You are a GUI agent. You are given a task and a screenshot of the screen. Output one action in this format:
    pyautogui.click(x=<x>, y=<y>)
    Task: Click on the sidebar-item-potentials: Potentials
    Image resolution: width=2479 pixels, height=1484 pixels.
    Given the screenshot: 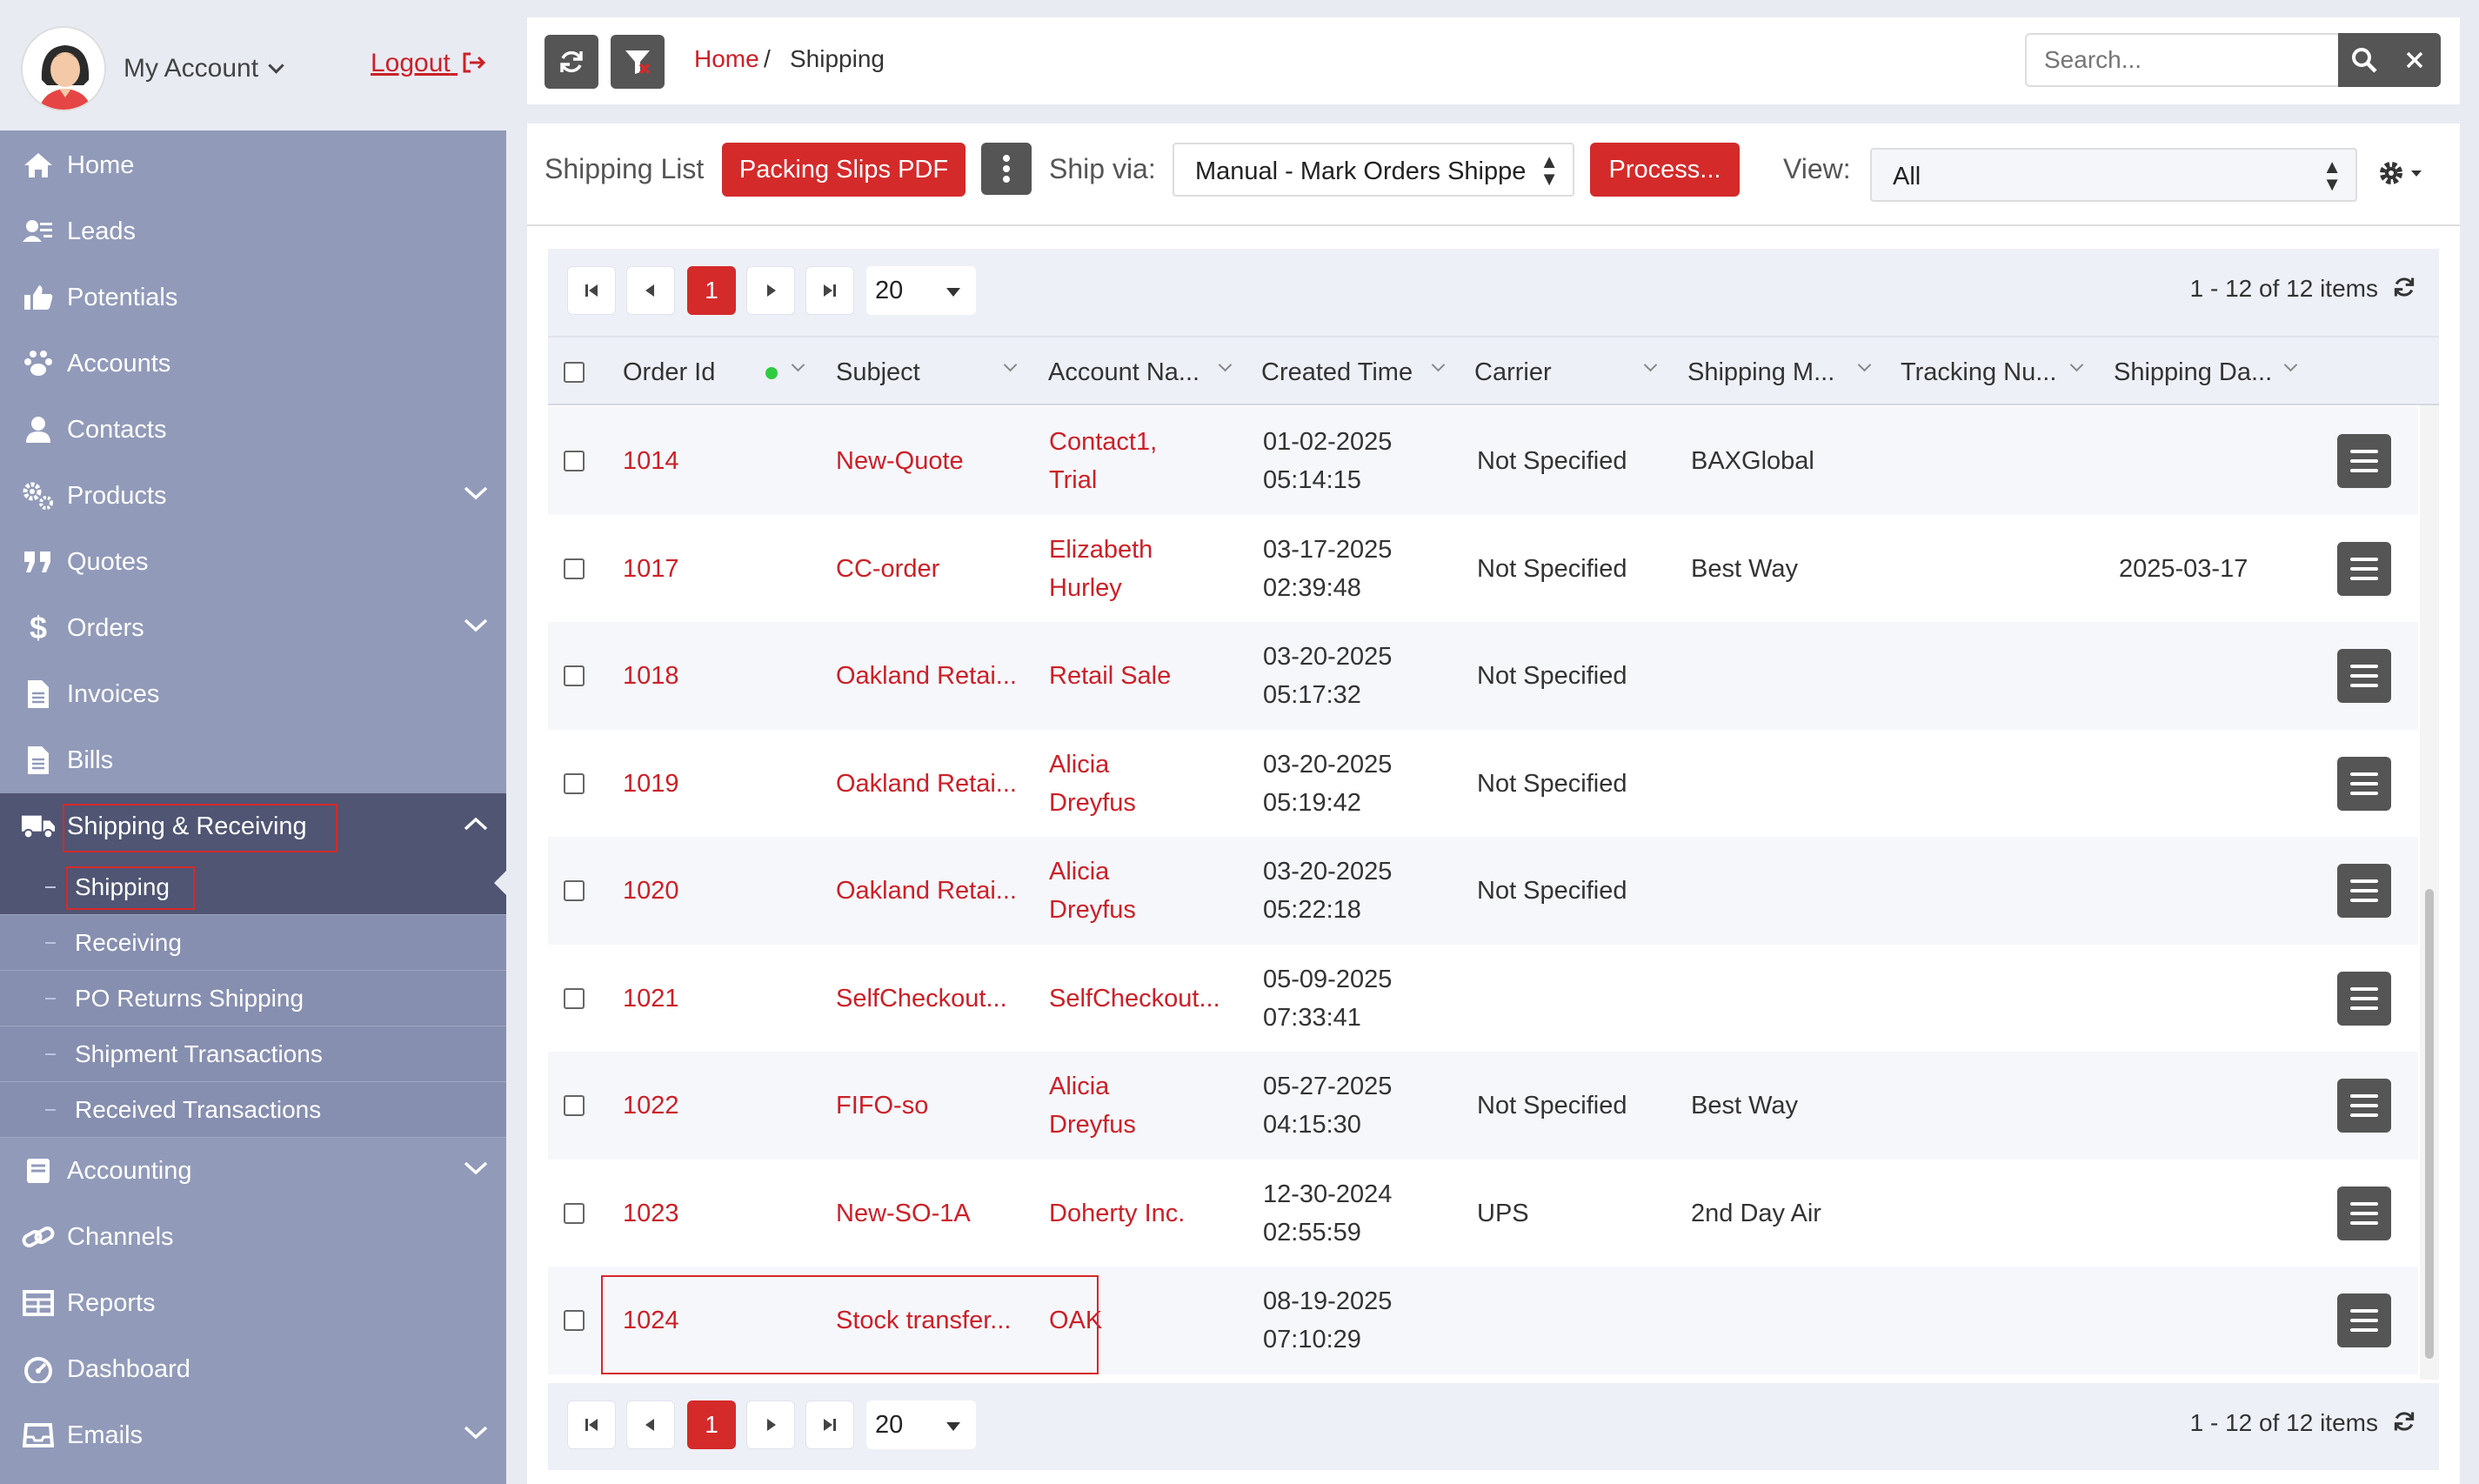 What is the action you would take?
    pyautogui.click(x=253, y=297)
    